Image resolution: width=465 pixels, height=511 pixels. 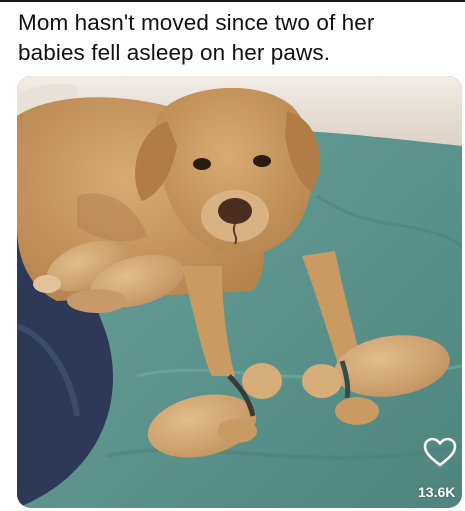 What do you see at coordinates (196, 22) in the screenshot?
I see `caption-line-1: Mom hasn't moved since two of her` at bounding box center [196, 22].